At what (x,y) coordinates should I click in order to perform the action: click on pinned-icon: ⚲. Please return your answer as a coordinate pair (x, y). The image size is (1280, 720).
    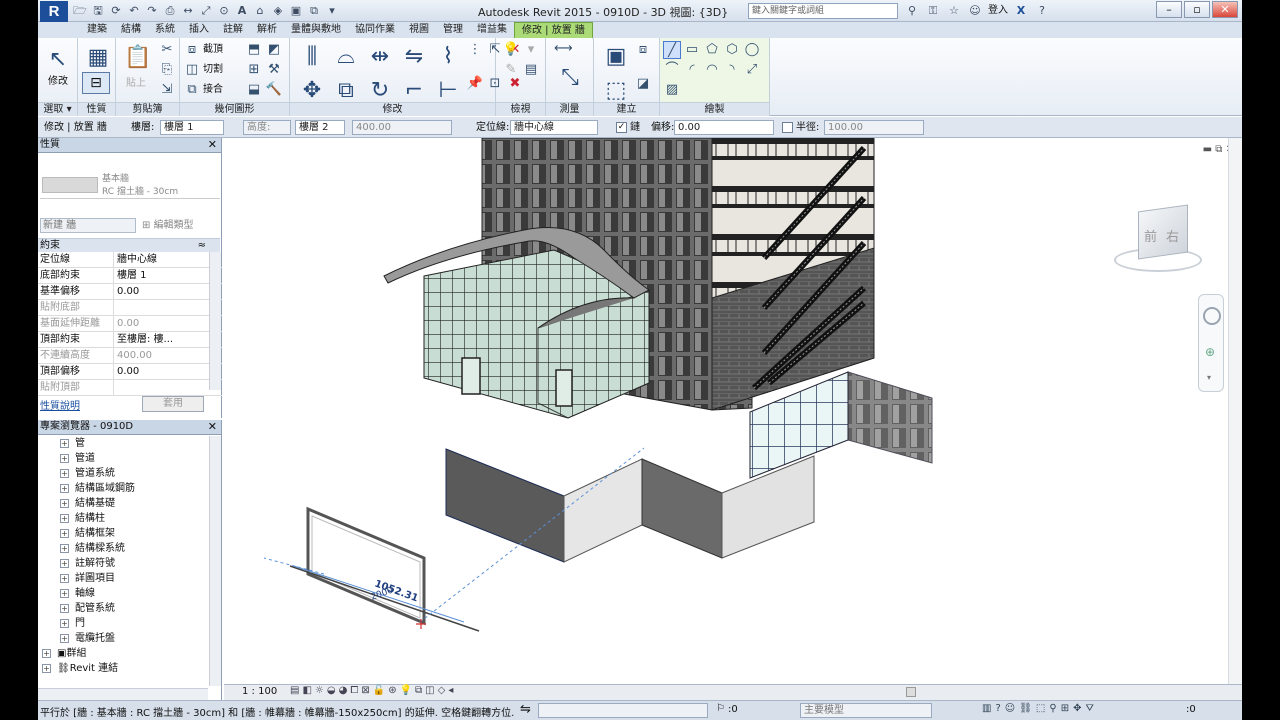
    Looking at the image, I should click on (1052, 708).